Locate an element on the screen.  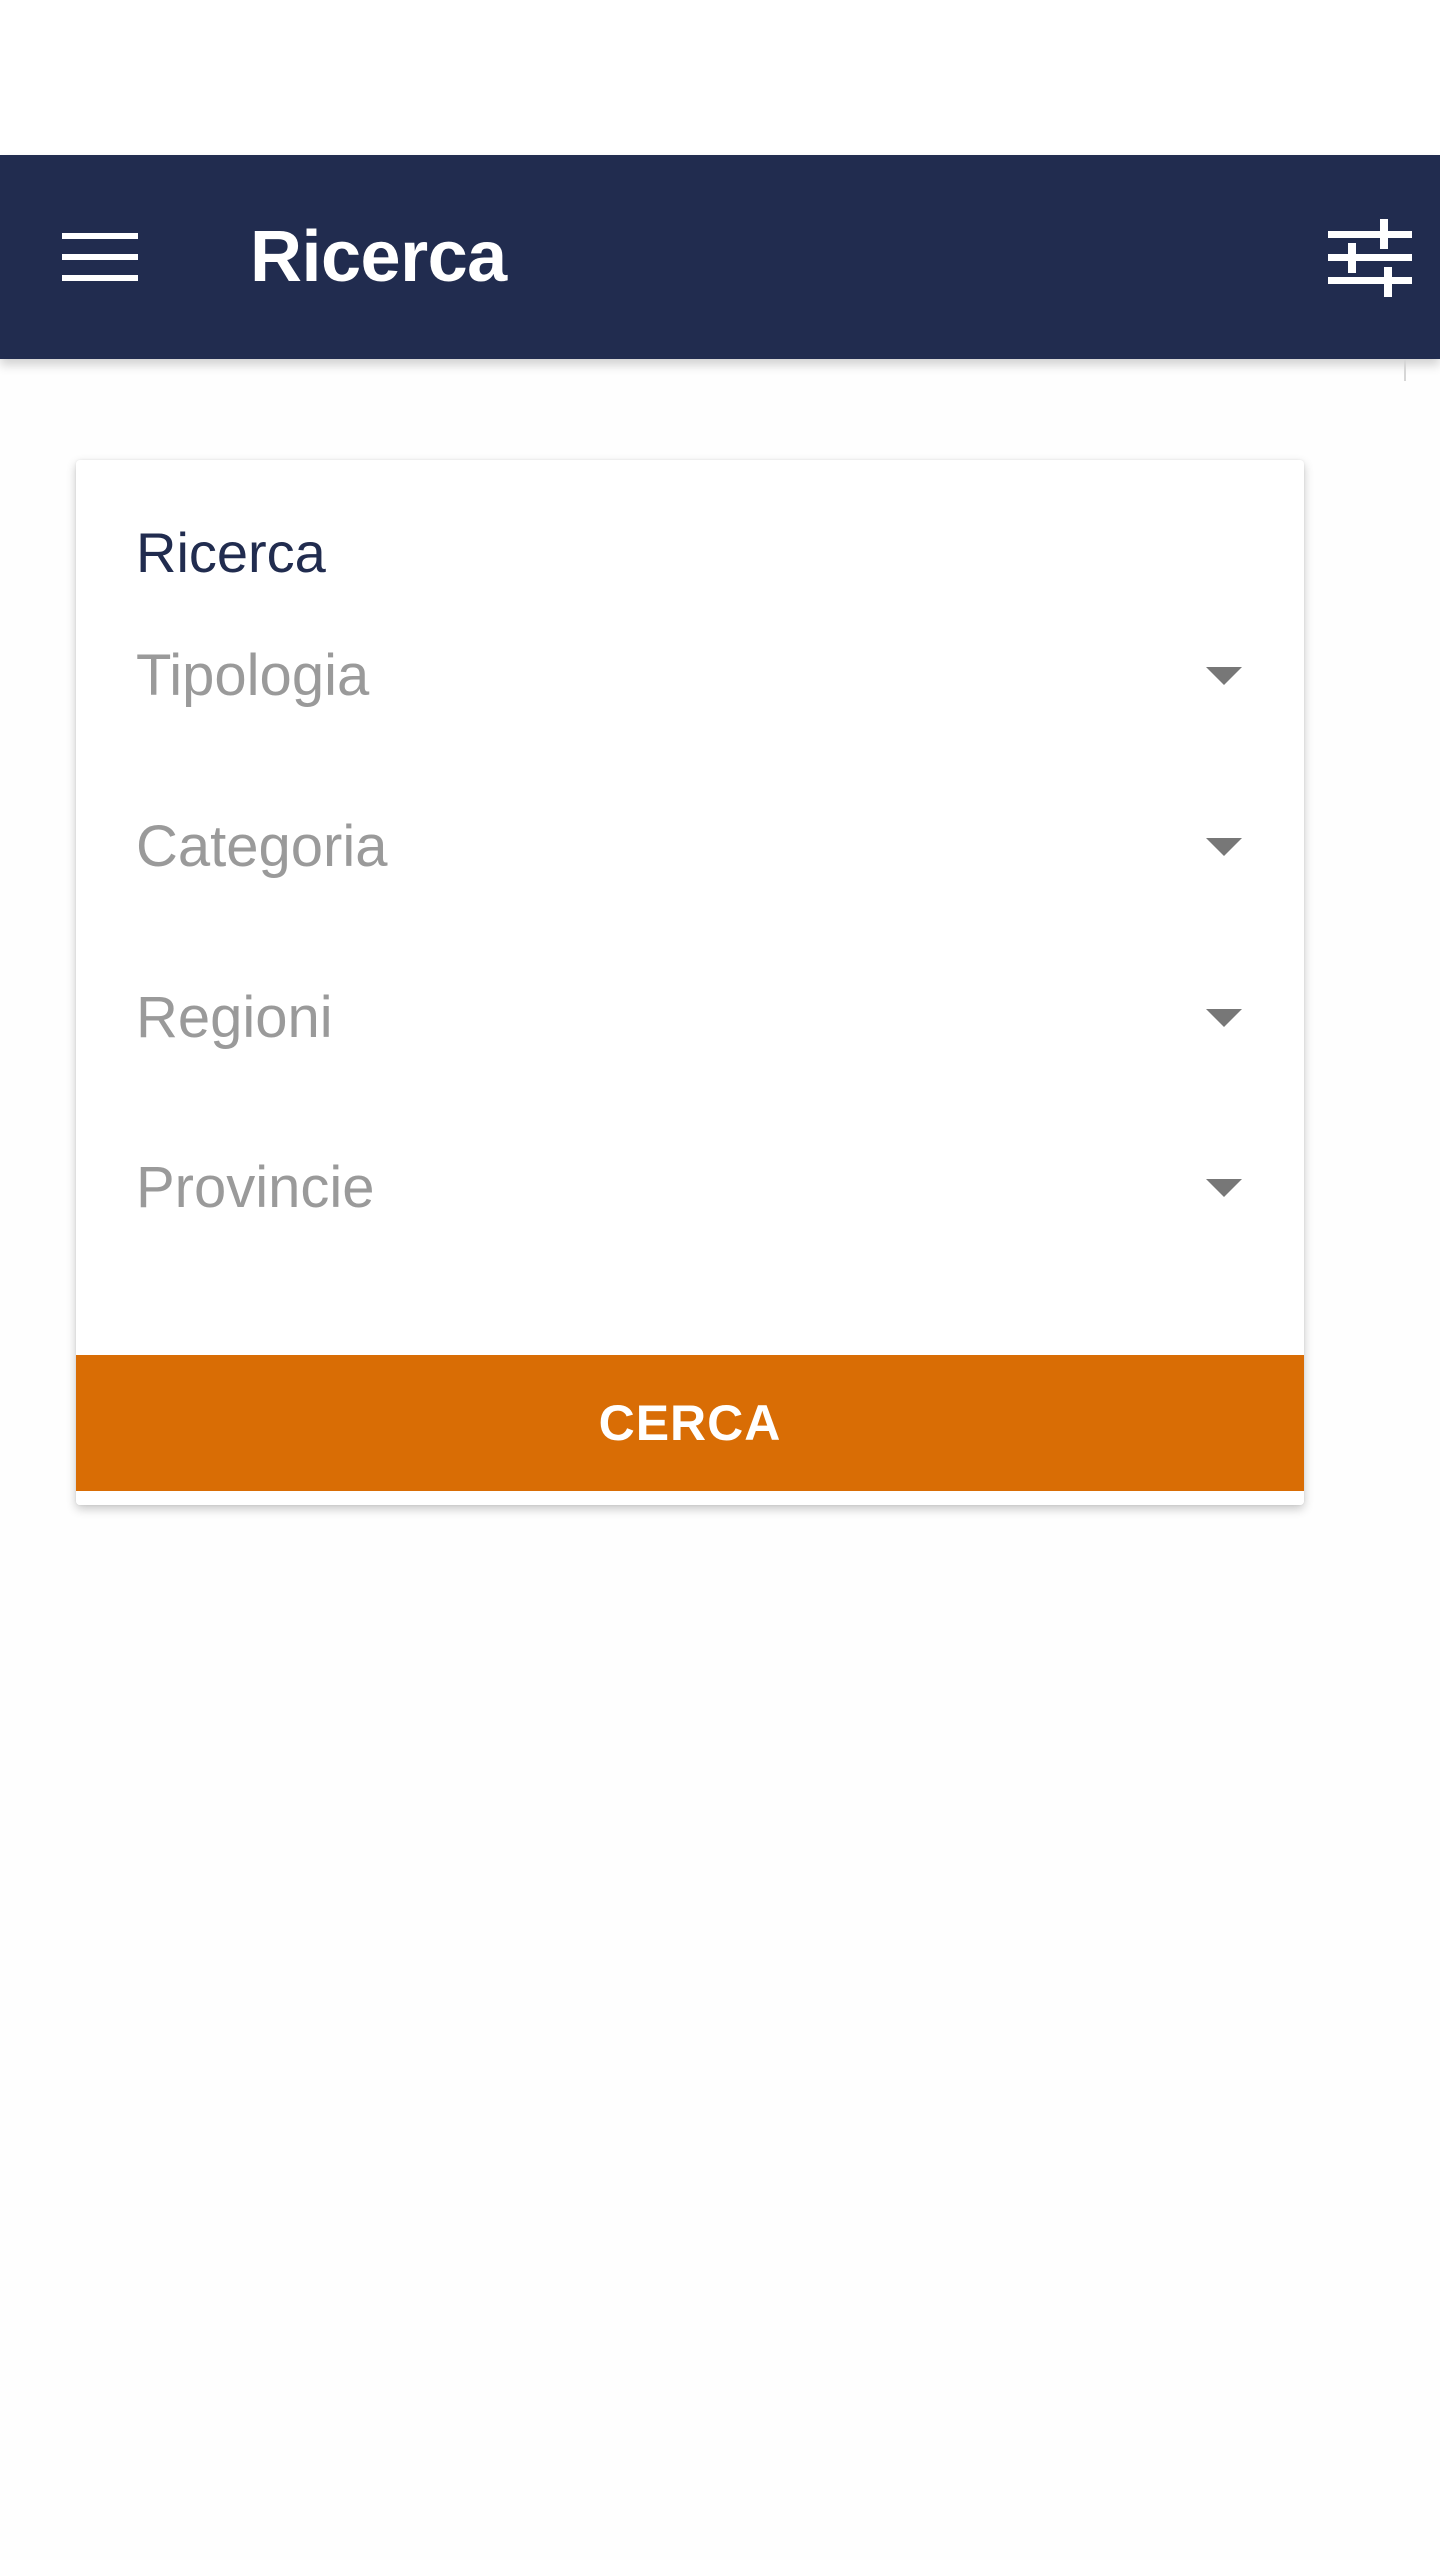
menu-button is located at coordinates (100, 257).